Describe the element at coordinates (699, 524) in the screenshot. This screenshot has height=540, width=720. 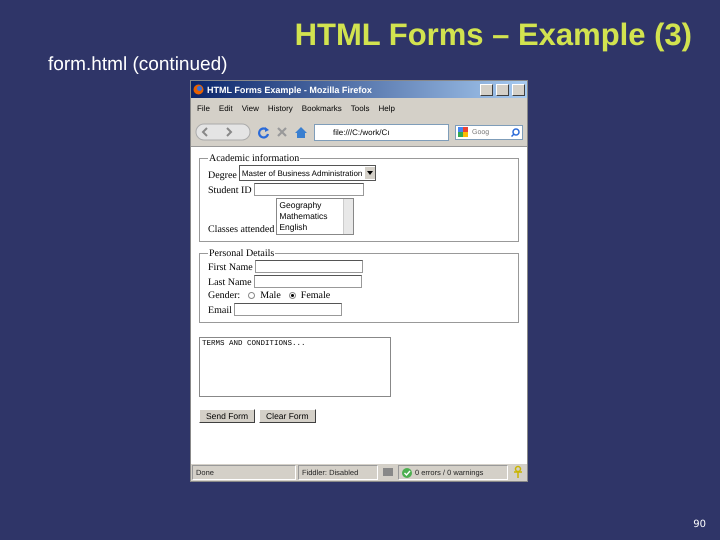
I see `page-number: 90` at that location.